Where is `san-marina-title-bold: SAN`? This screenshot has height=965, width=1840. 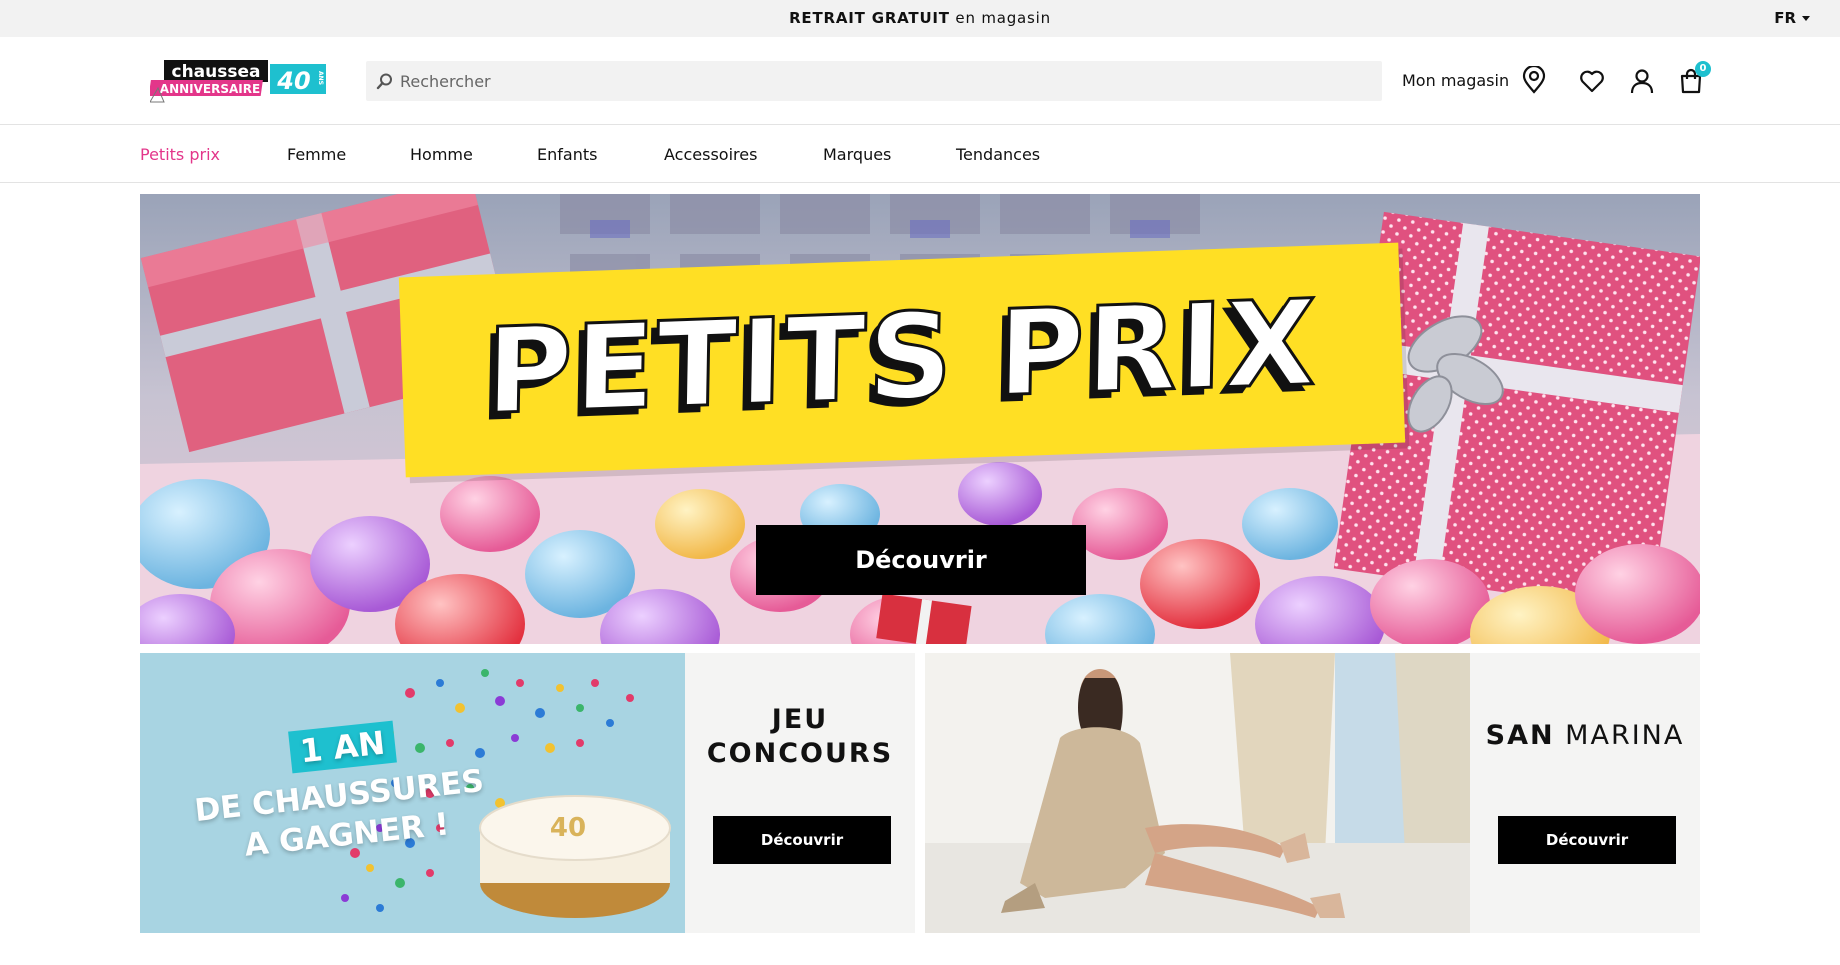 san-marina-title-bold: SAN is located at coordinates (1520, 735).